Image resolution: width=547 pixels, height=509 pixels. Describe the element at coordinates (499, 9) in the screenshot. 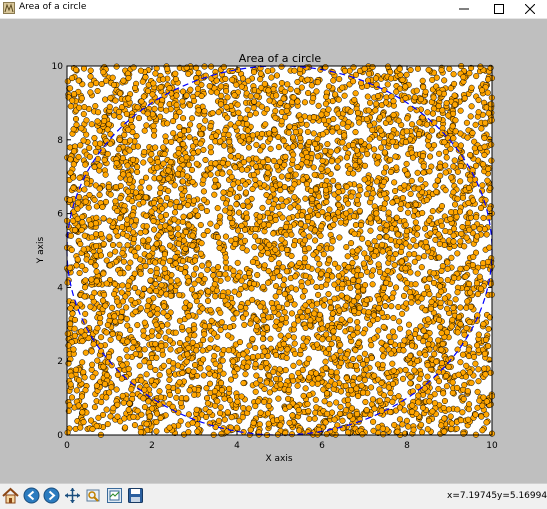

I see `maximize-button` at that location.